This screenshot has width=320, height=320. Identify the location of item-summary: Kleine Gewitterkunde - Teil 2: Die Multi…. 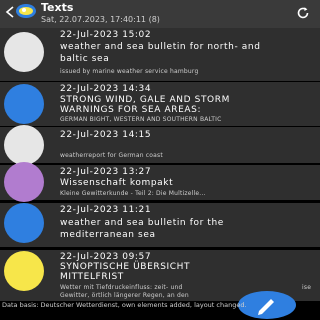
(133, 193).